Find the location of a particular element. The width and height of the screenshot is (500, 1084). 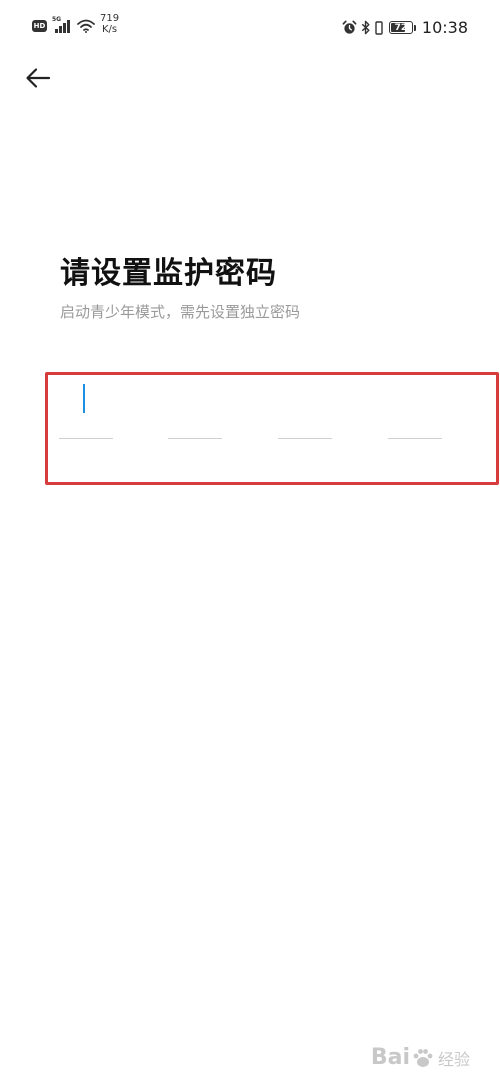

network-speed: 719 K/s is located at coordinates (109, 24).